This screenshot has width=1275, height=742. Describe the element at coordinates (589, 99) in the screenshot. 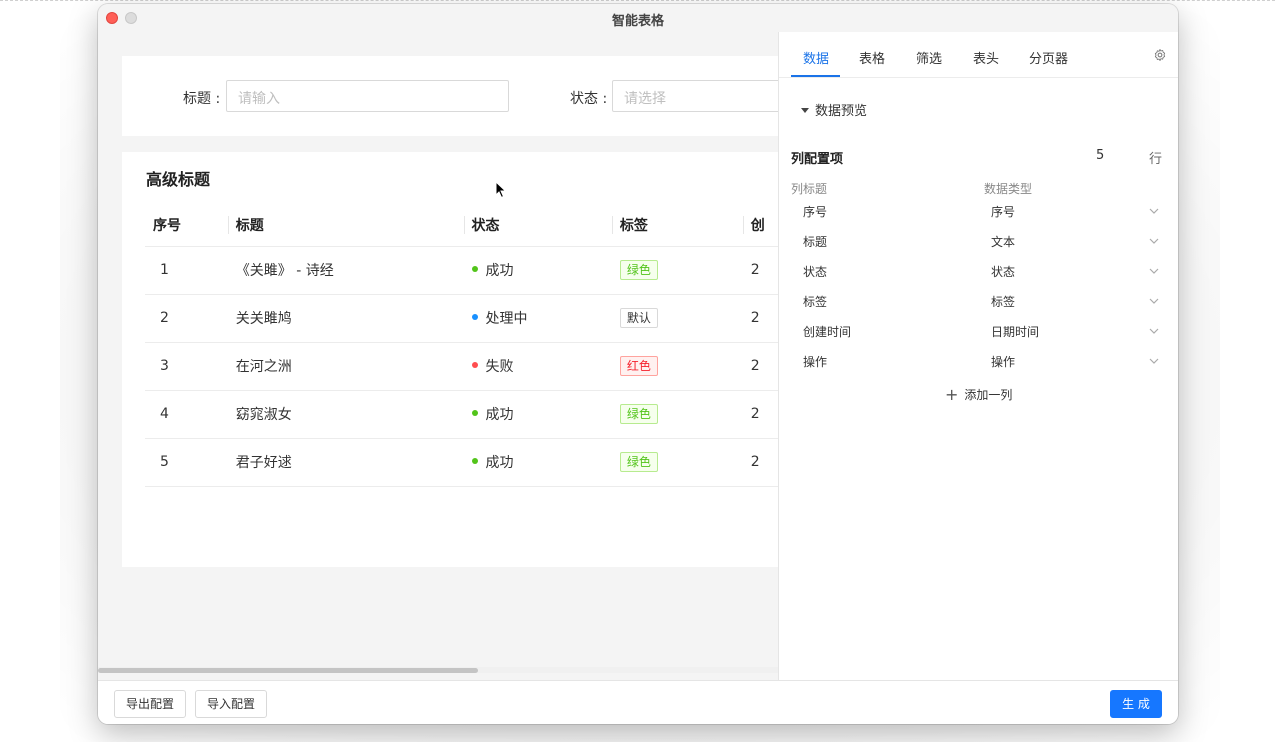

I see `status-filter-label: 状态 :` at that location.